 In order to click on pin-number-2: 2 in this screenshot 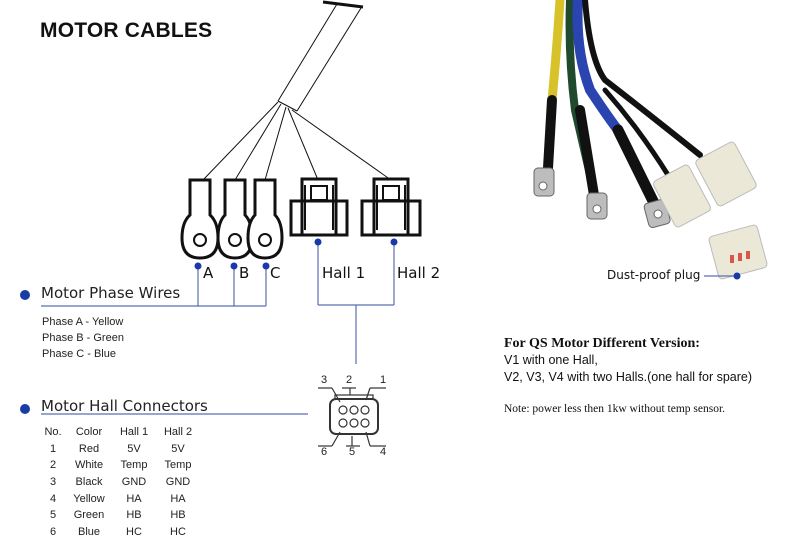, I will do `click(349, 380)`.